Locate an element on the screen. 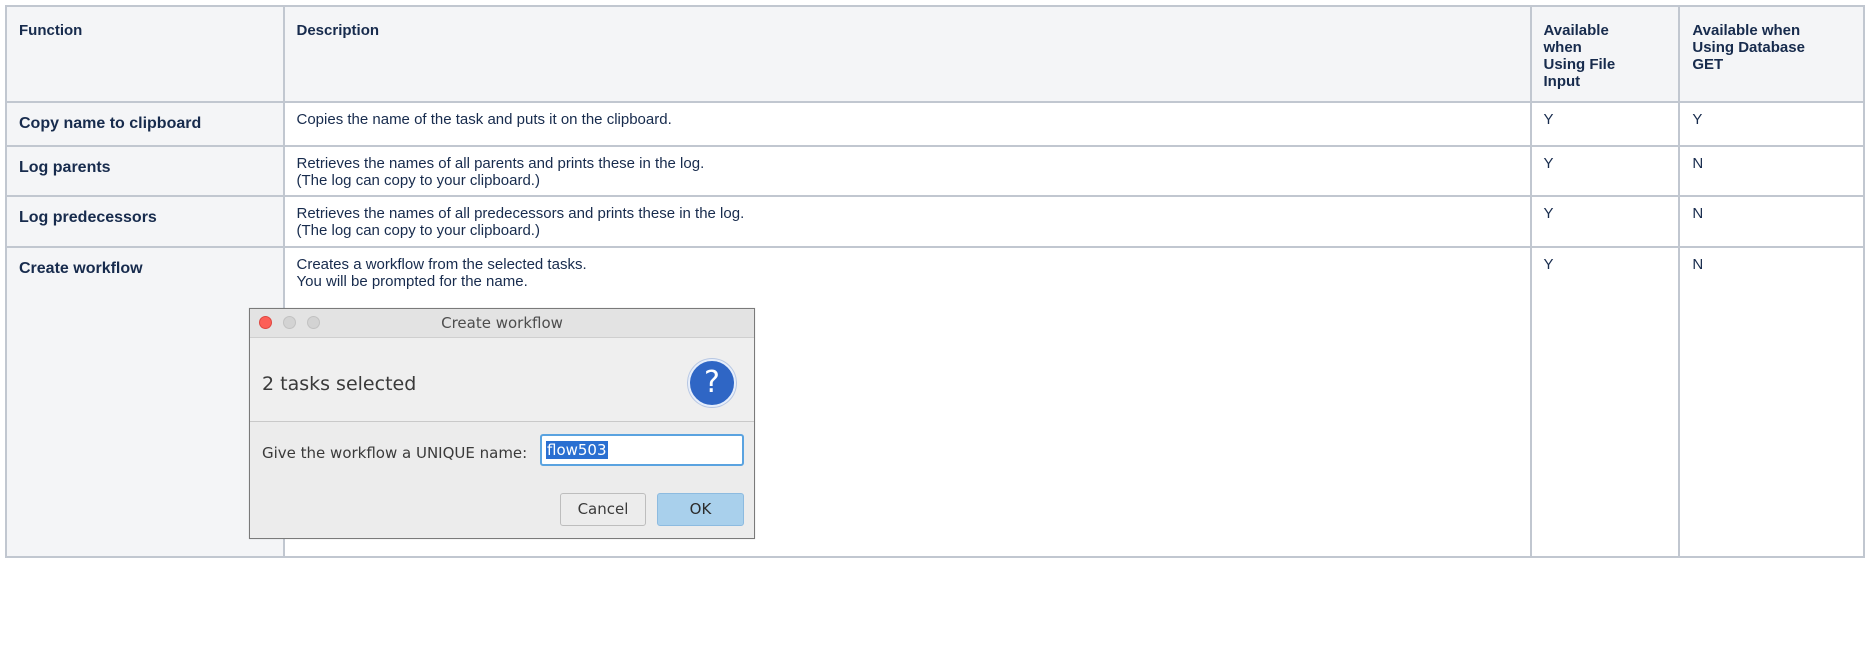 Image resolution: width=1865 pixels, height=648 pixels. dialog-title: Create workflow is located at coordinates (502, 323).